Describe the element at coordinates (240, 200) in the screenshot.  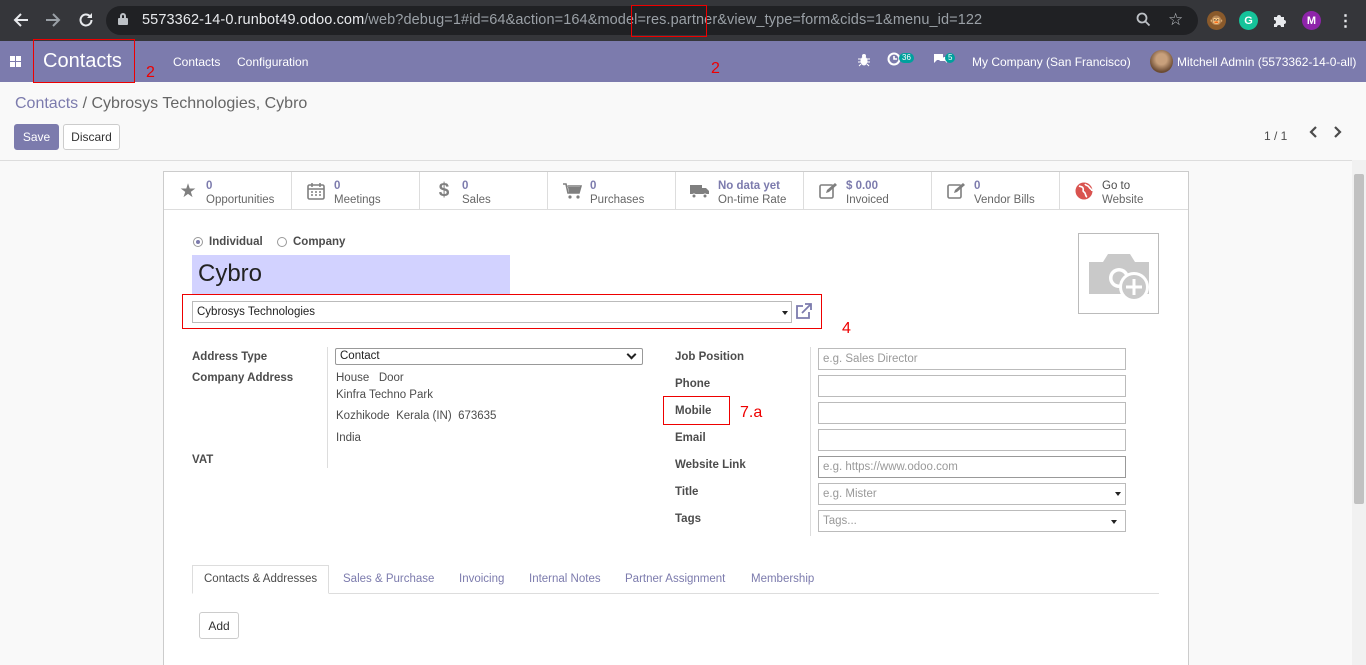
I see `stat-label: Opportunities` at that location.